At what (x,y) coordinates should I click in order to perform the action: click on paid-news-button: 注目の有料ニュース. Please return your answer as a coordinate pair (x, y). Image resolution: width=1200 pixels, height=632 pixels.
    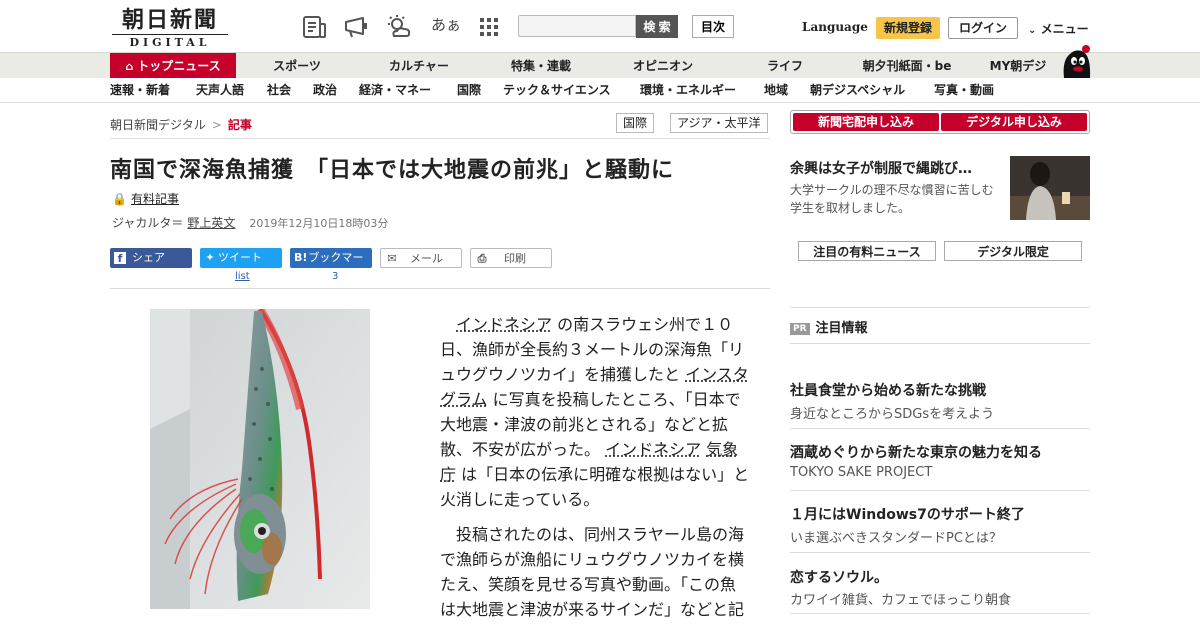
    Looking at the image, I should click on (867, 251).